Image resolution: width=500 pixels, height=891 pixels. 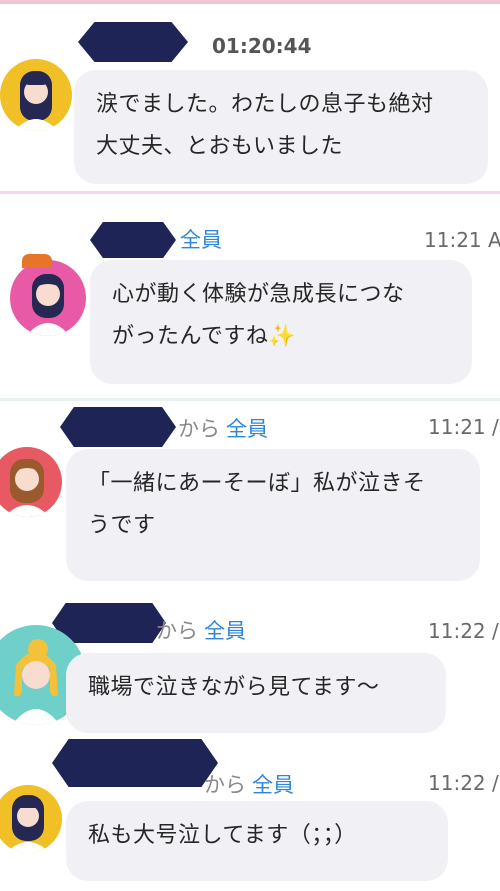 What do you see at coordinates (222, 835) in the screenshot?
I see `message-text-line: 私も大号泣してます（；；）` at bounding box center [222, 835].